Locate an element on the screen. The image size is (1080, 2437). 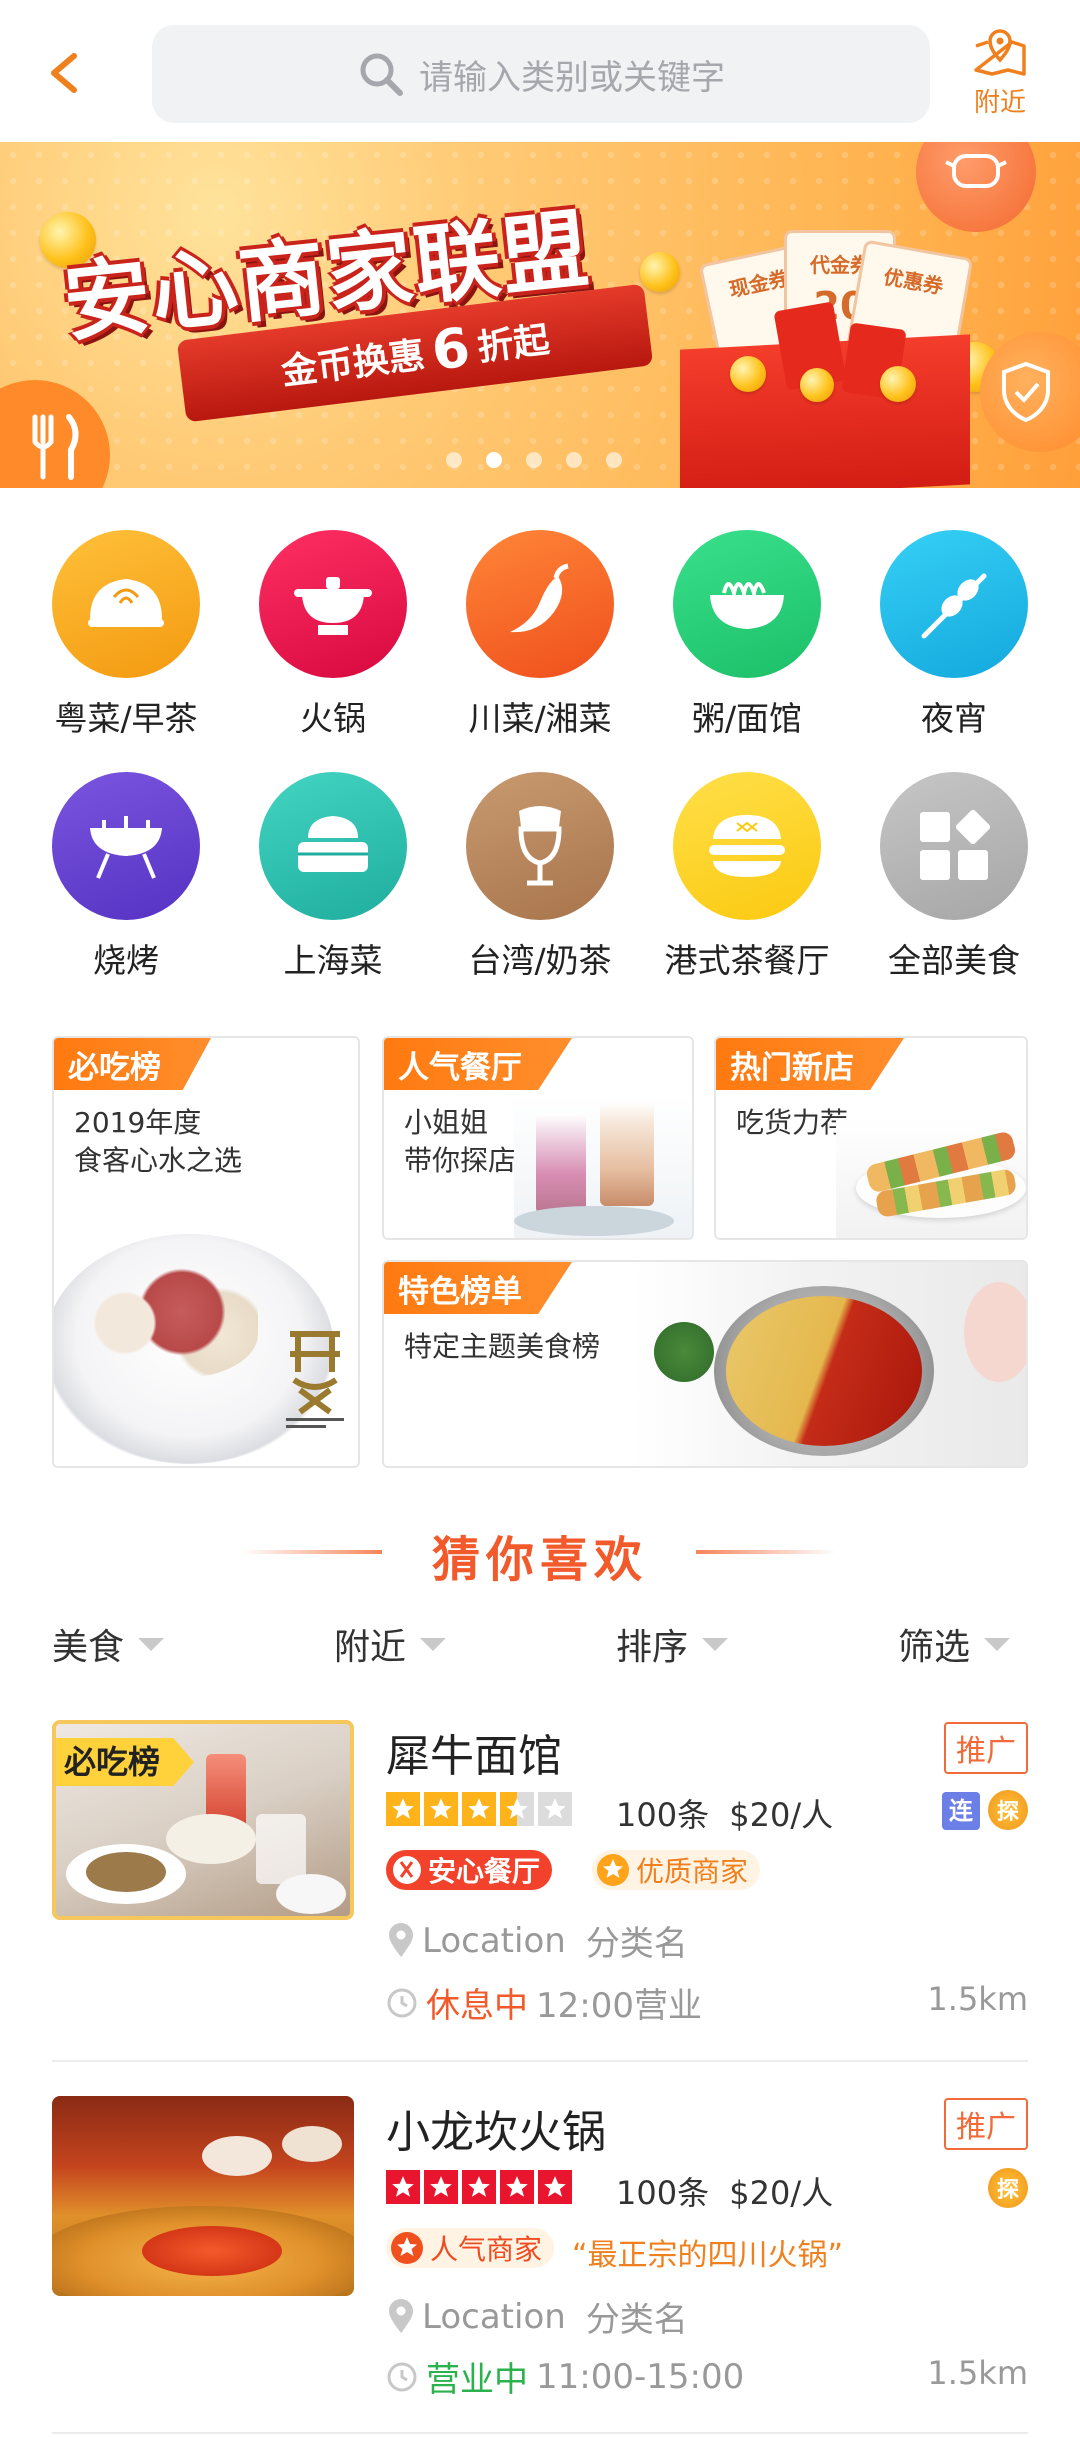
category-label: 全部美食 is located at coordinates (954, 960).